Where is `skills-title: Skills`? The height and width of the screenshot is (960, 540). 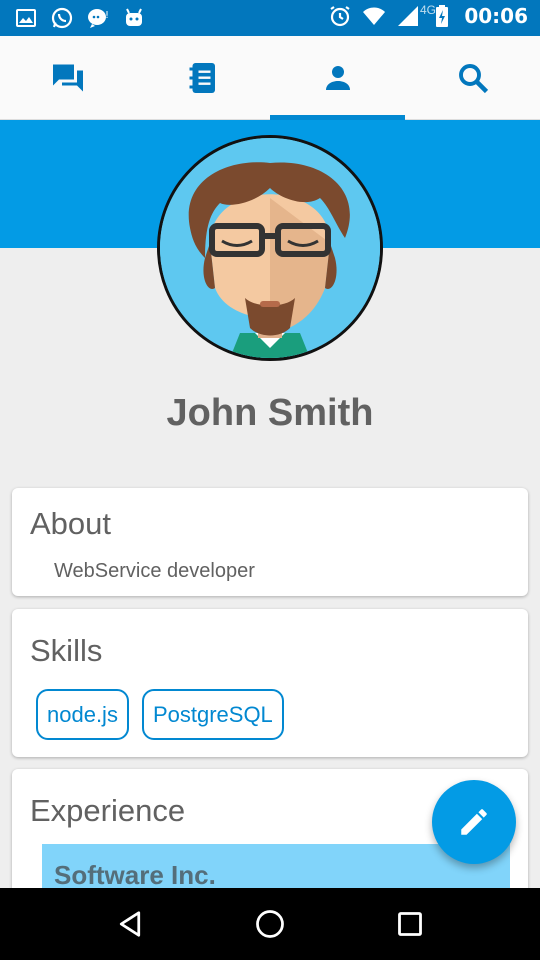
skills-title: Skills is located at coordinates (66, 650).